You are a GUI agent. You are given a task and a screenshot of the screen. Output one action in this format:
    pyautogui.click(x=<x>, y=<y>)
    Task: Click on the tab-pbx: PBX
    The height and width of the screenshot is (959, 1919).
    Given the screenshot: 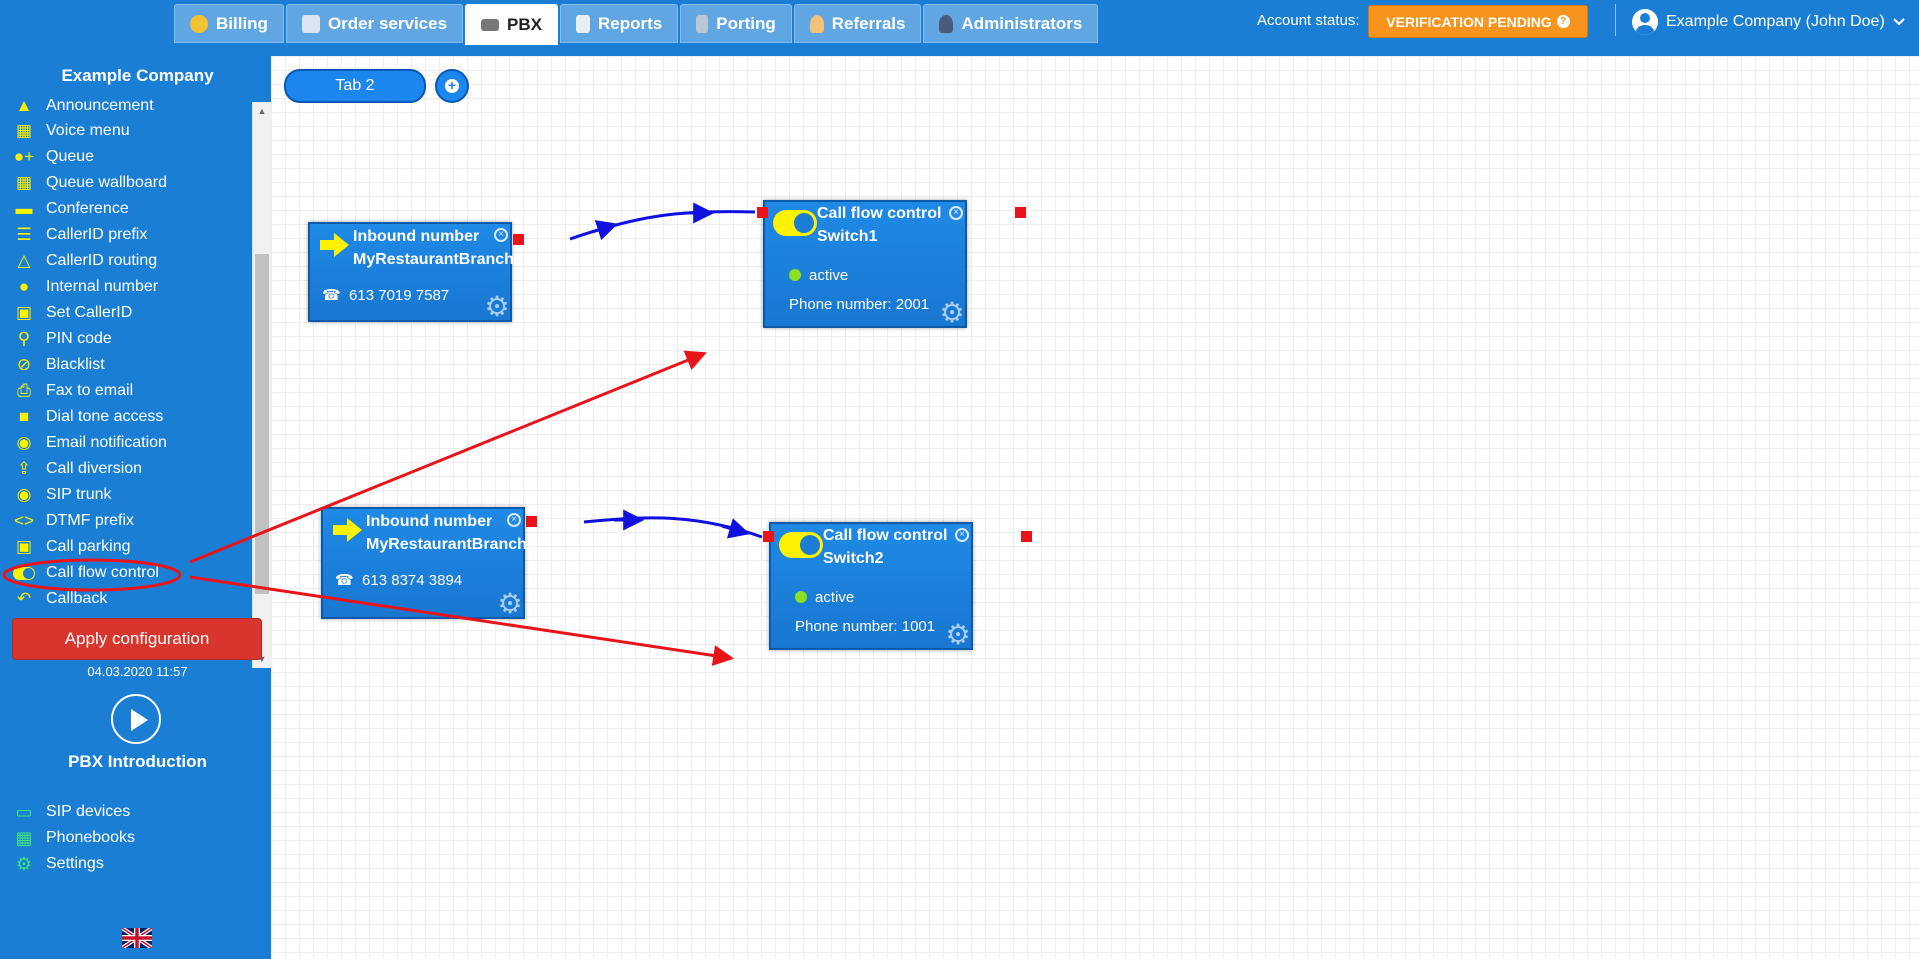 What is the action you would take?
    pyautogui.click(x=512, y=24)
    